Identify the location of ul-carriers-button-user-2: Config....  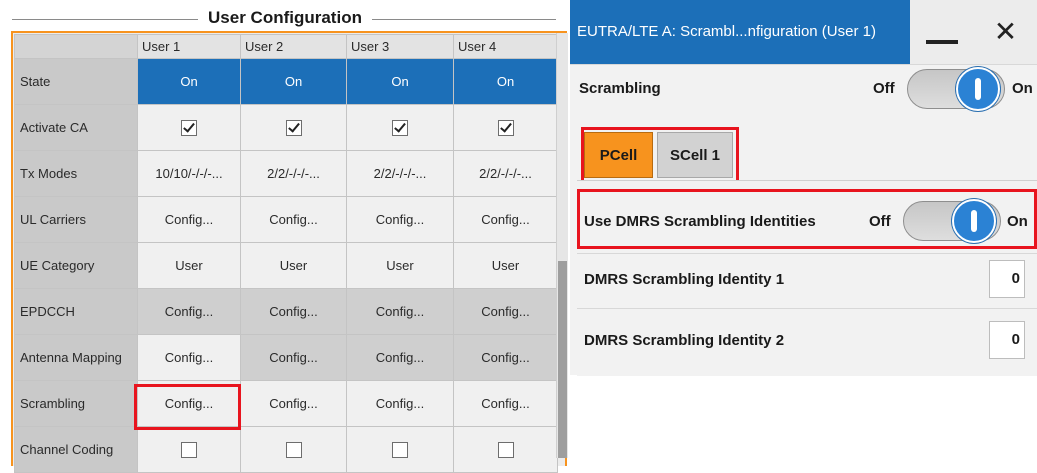
(293, 219).